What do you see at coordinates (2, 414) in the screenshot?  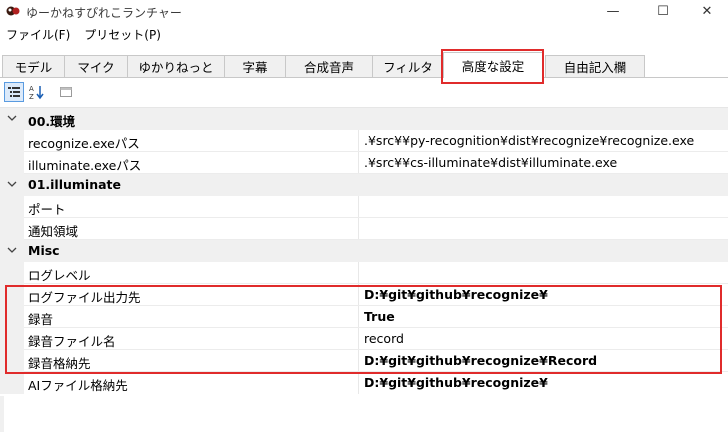 I see `grid-margin-strip` at bounding box center [2, 414].